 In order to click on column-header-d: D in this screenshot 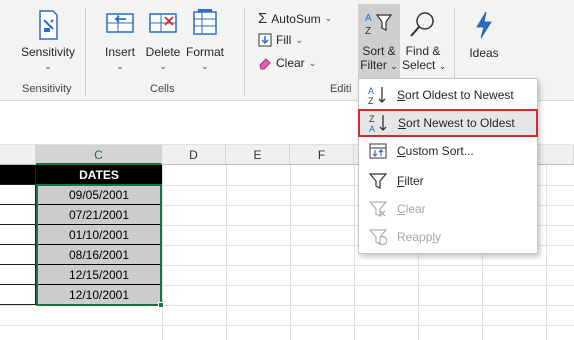, I will do `click(194, 155)`.